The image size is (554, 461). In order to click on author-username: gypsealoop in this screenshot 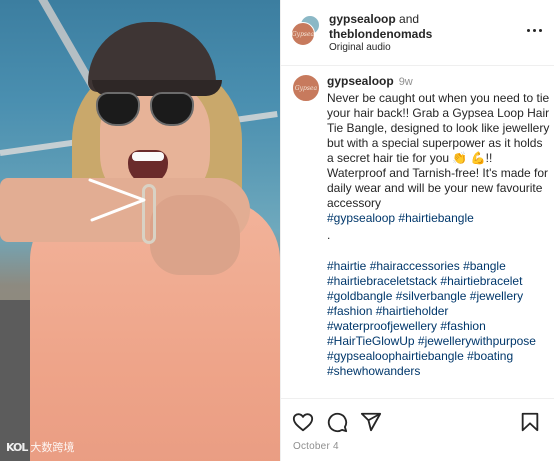, I will do `click(362, 19)`.